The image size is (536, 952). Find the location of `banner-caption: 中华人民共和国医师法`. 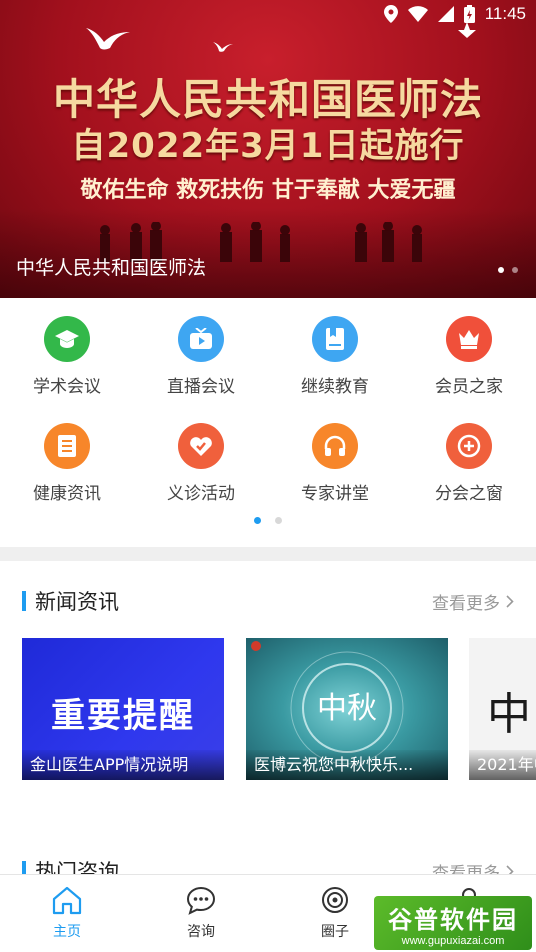

banner-caption: 中华人民共和国医师法 is located at coordinates (111, 268).